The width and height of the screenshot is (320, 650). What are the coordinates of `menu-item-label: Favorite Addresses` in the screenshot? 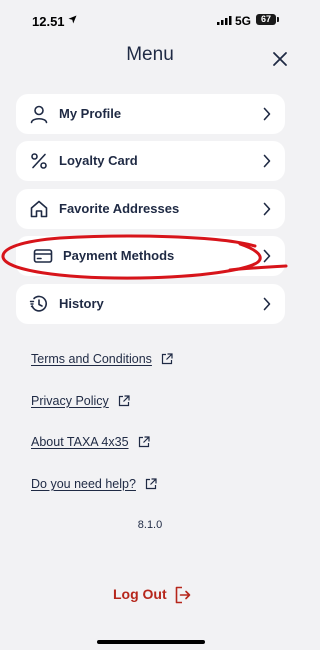 It's located at (119, 208).